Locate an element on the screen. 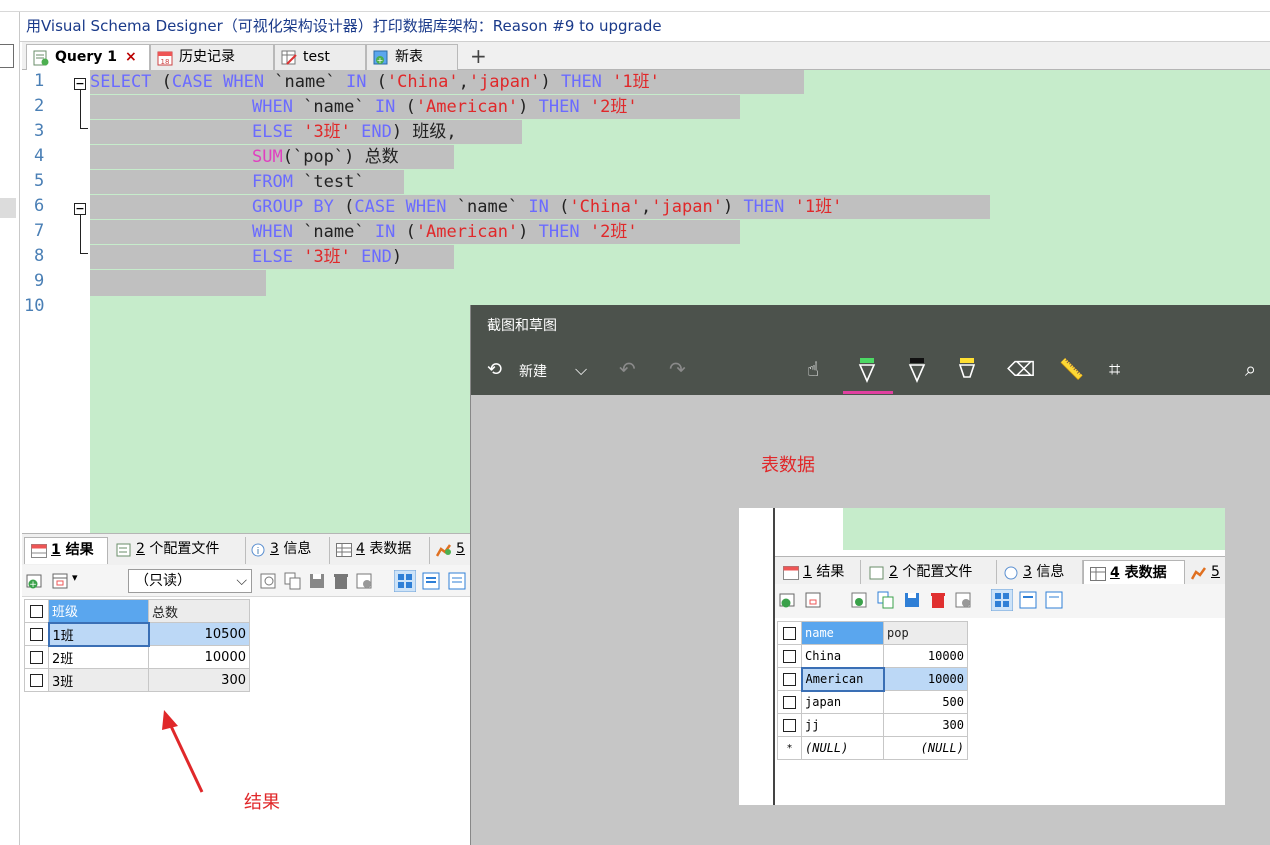  inner-tab-info: 3 信息 is located at coordinates (1040, 573).